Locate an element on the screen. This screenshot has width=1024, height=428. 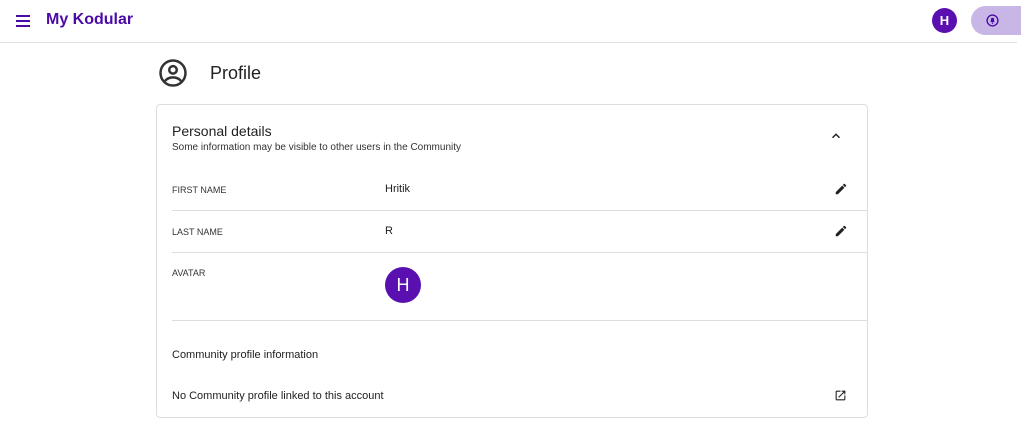
avatar-label: AVATAR is located at coordinates (189, 273).